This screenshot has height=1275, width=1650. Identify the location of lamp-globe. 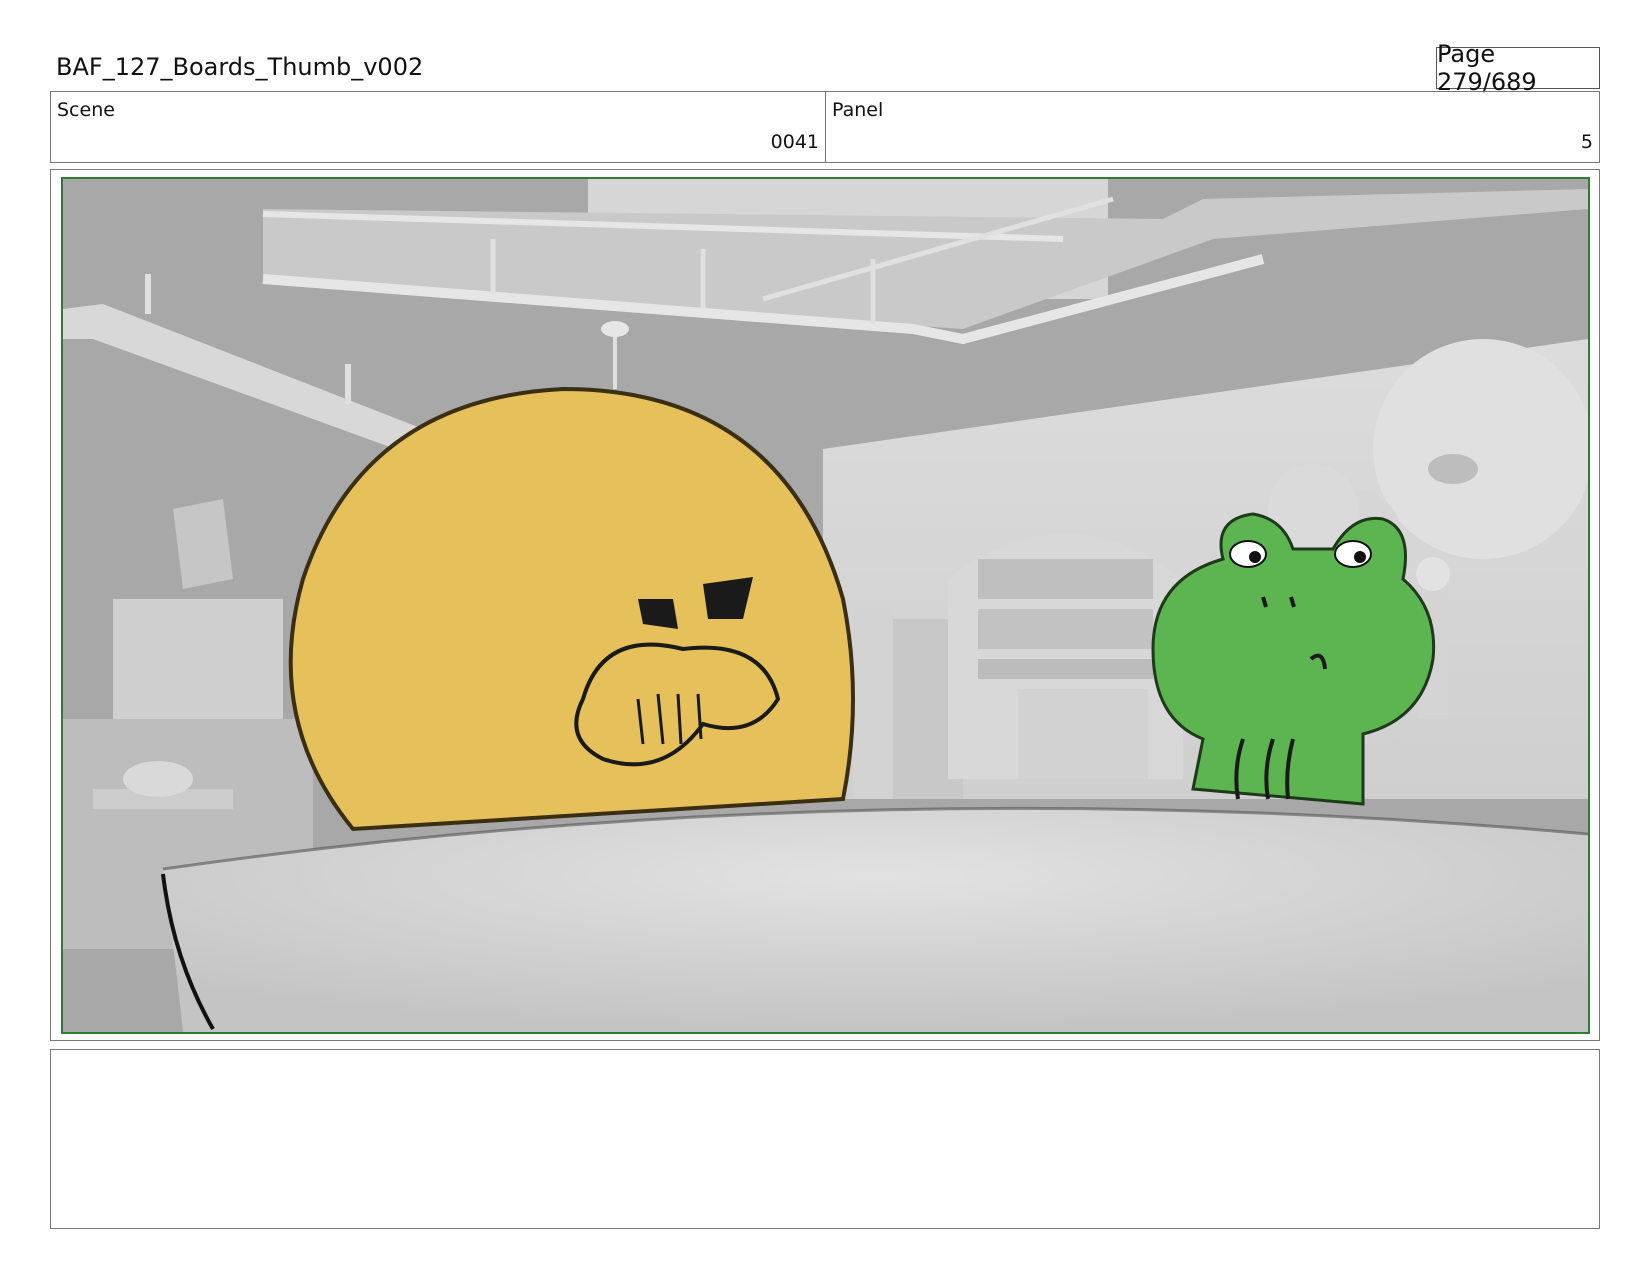
(1433, 574).